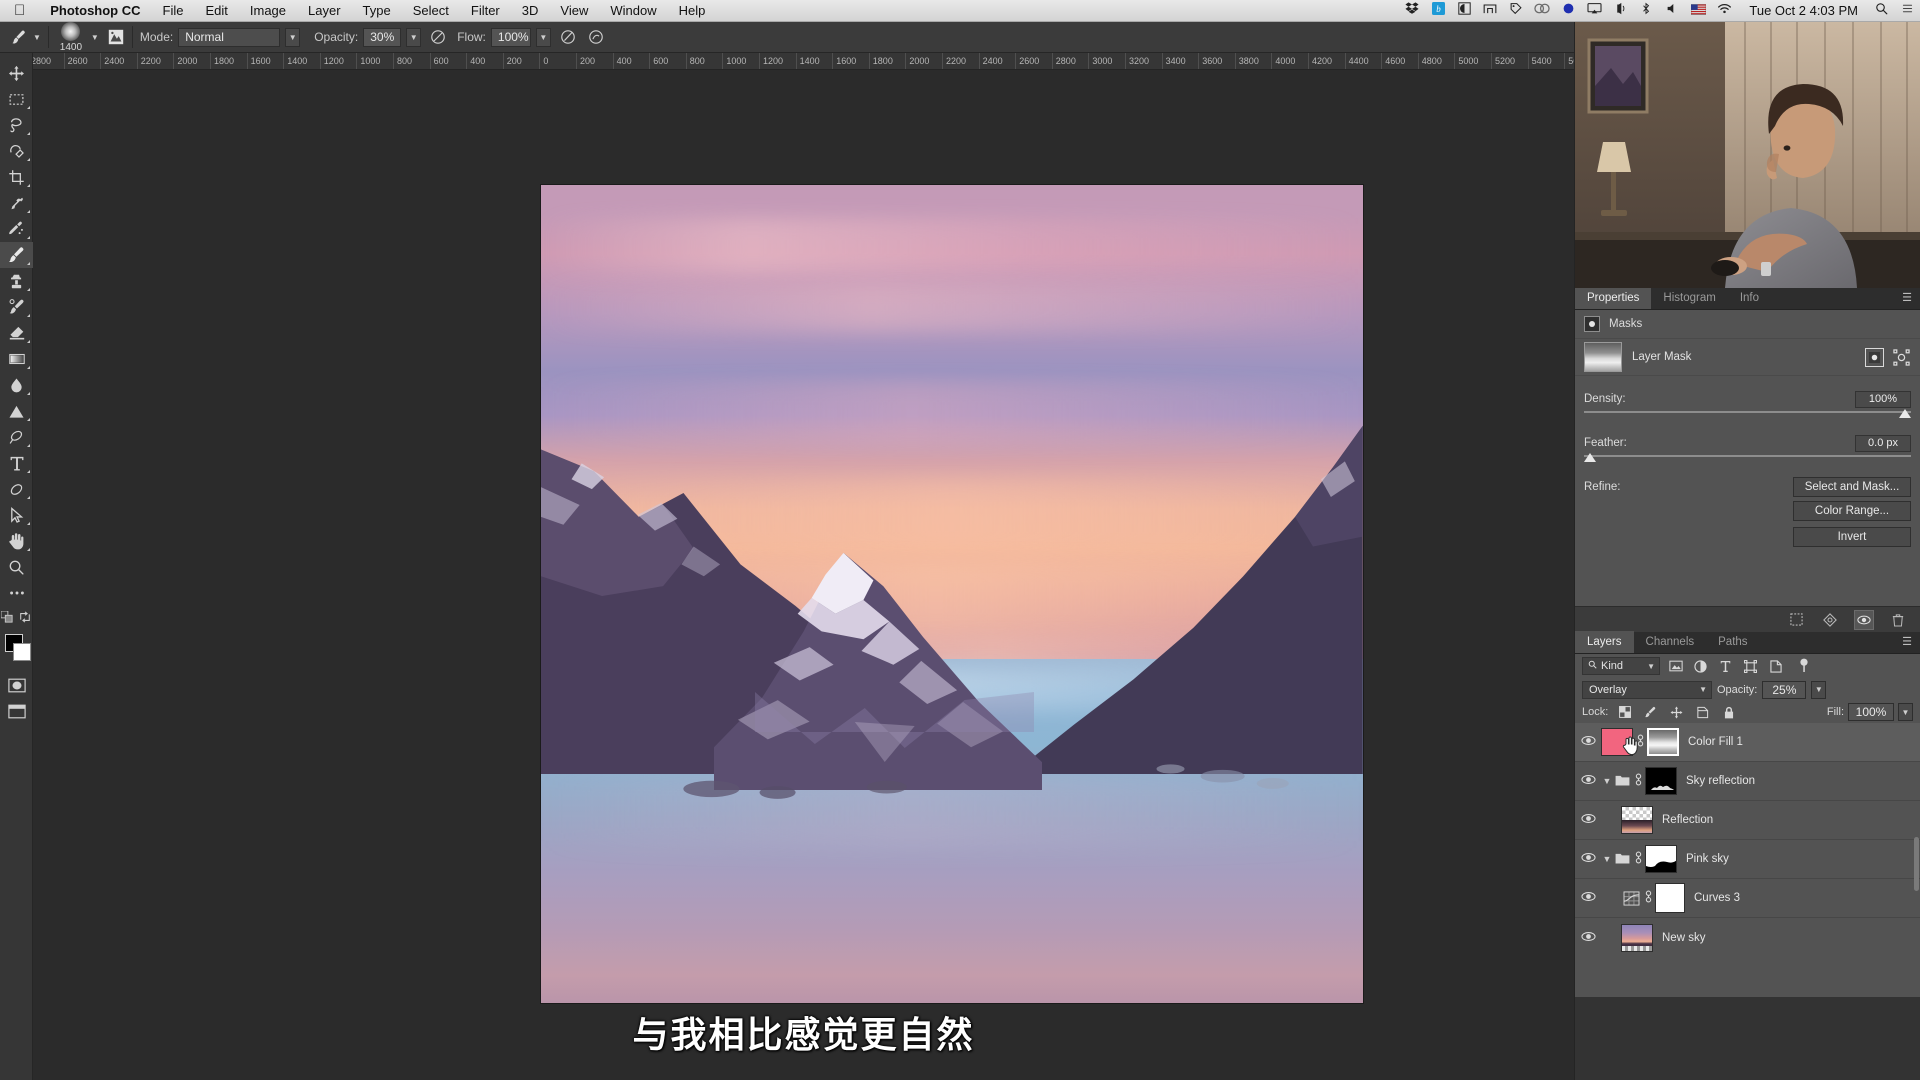 This screenshot has height=1080, width=1920. Describe the element at coordinates (324, 10) in the screenshot. I see `menu-item-layer: Layer` at that location.